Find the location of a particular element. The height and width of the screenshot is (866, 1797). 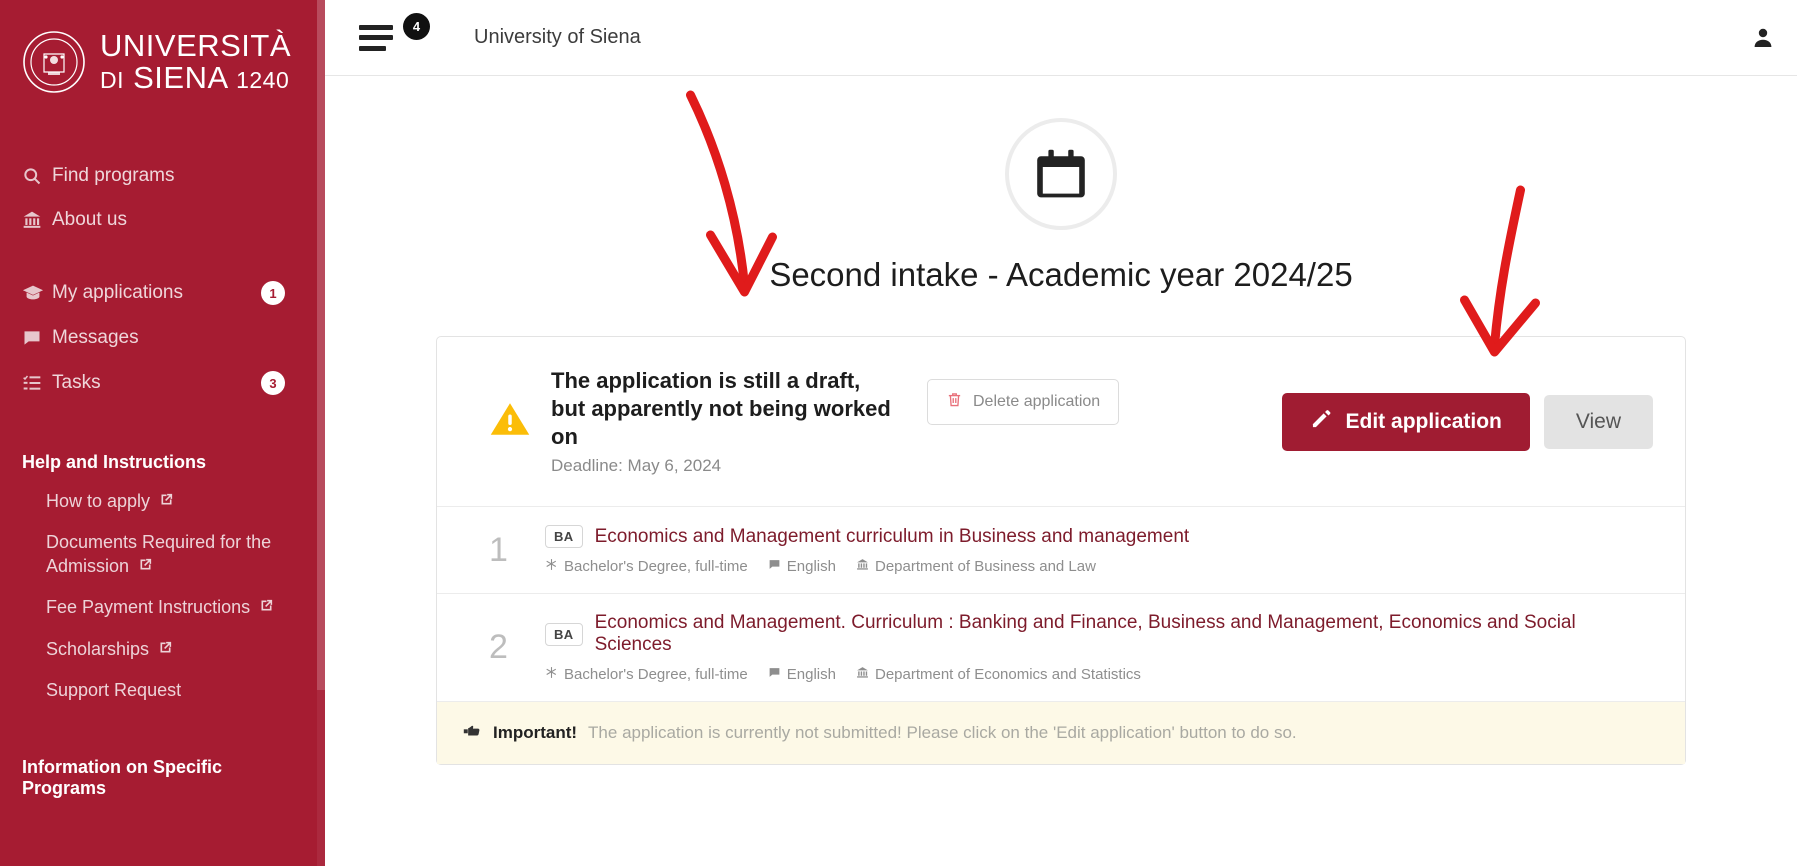

logo-wordmark: UNIVERSITÀ DI SIENA 1240 is located at coordinates (195, 61).